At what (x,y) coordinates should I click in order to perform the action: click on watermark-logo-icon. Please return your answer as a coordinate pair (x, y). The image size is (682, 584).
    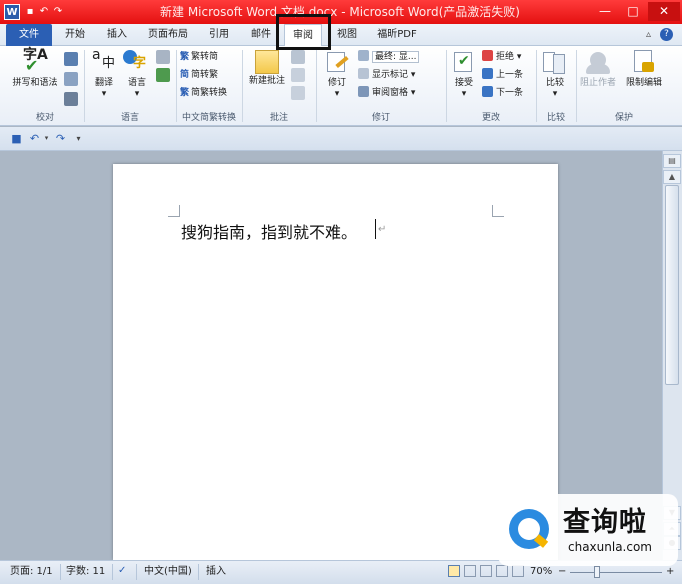
    Looking at the image, I should click on (529, 529).